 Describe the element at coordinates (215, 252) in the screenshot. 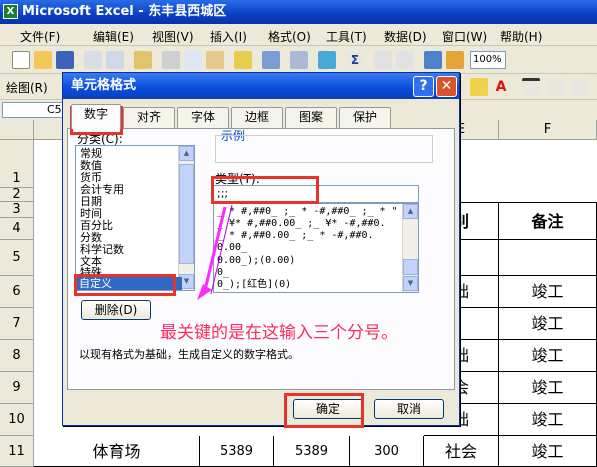

I see `annotation-arrows` at that location.